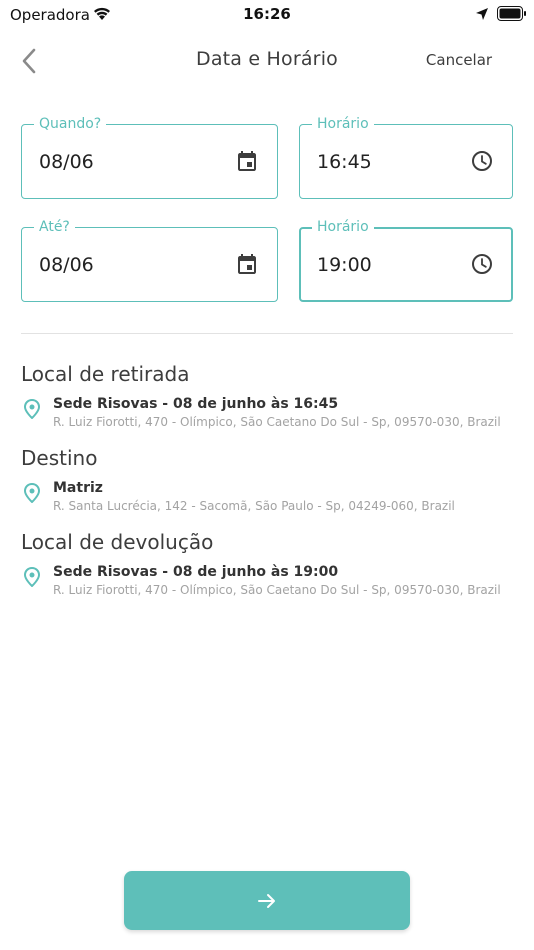 This screenshot has height=950, width=534. I want to click on end-date-field: Até? 08/06, so click(149, 260).